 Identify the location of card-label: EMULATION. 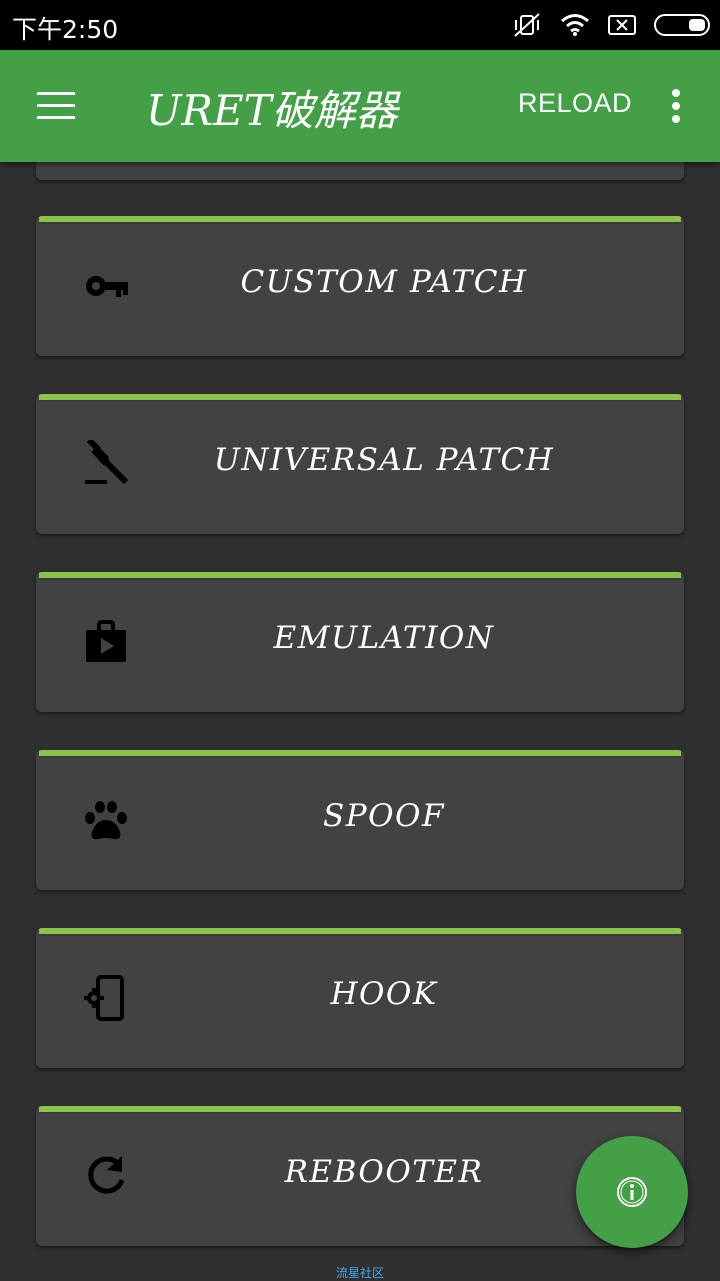
(384, 638).